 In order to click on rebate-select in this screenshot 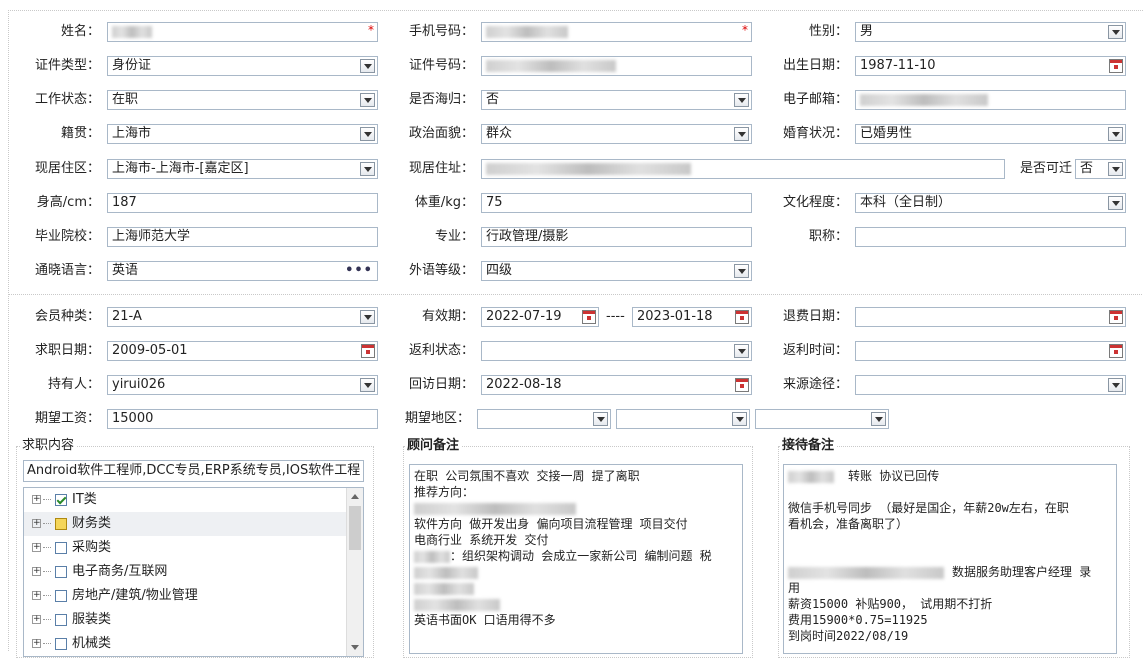, I will do `click(616, 351)`.